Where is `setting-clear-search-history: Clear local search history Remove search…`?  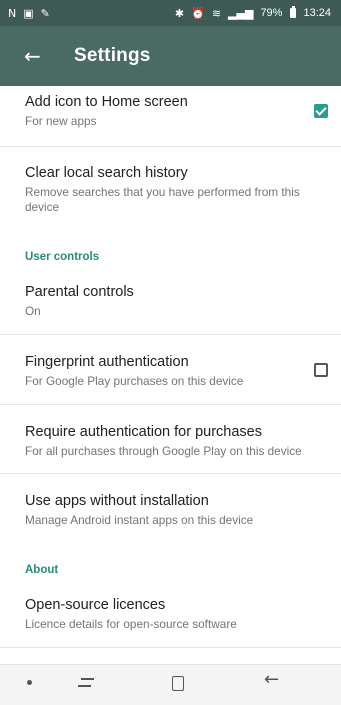 setting-clear-search-history: Clear local search history Remove search… is located at coordinates (170, 190).